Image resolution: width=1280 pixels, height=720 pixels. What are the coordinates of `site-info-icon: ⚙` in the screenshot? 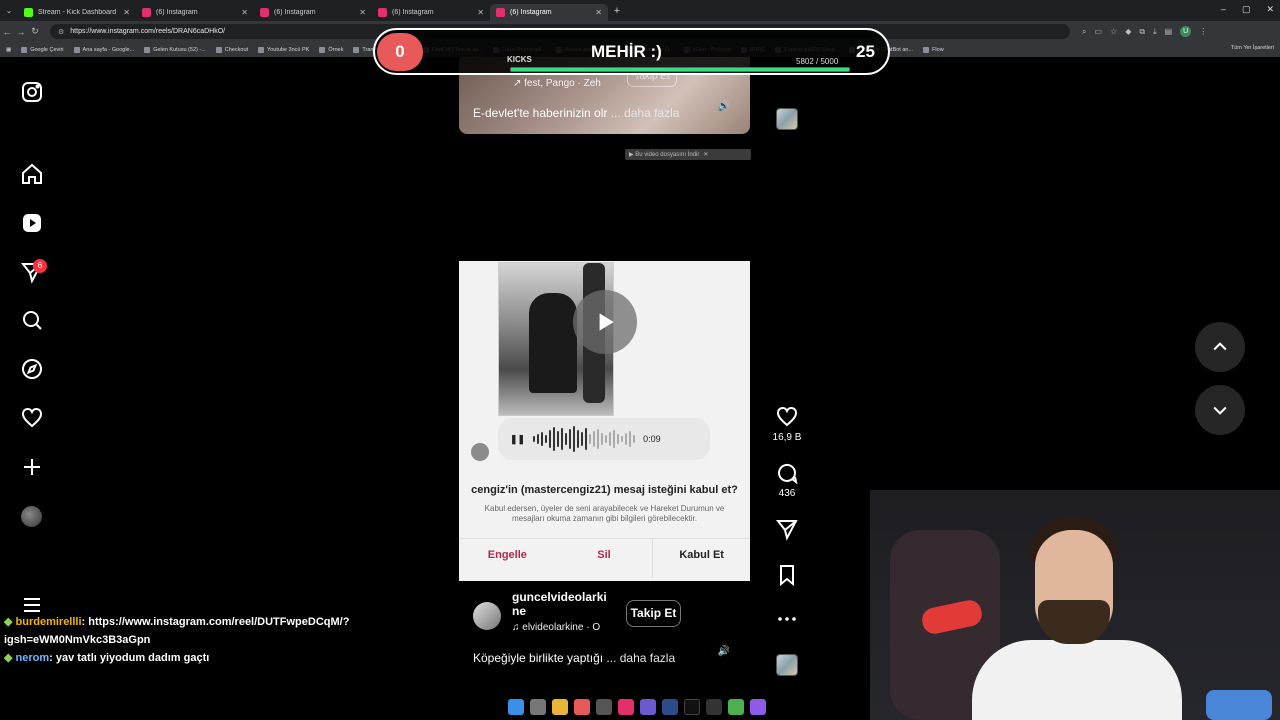 It's located at (61, 32).